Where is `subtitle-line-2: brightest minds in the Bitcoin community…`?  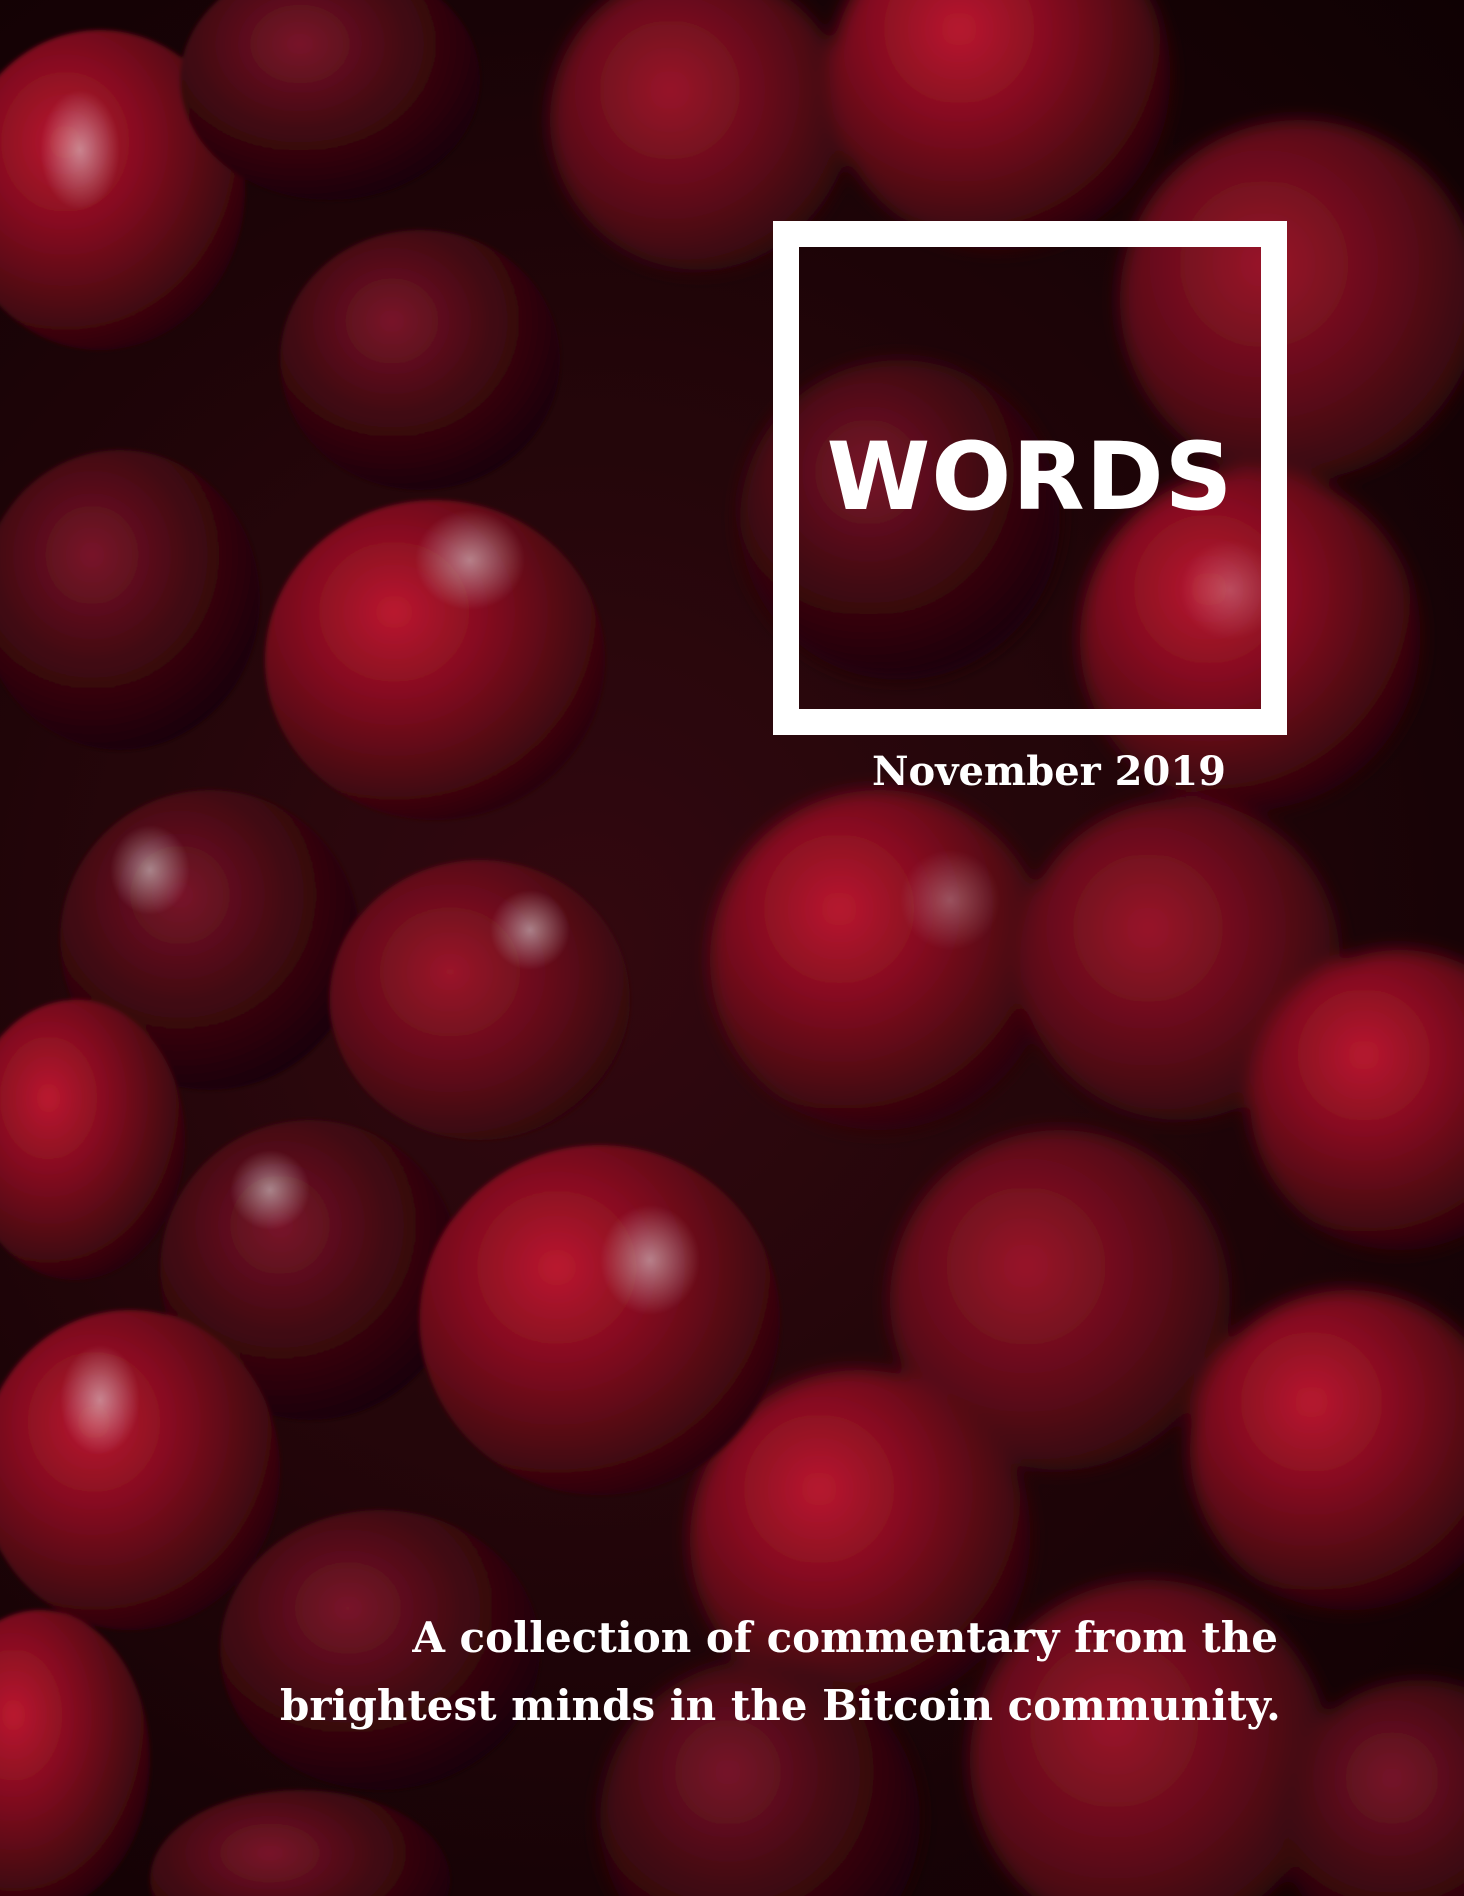 subtitle-line-2: brightest minds in the Bitcoin community… is located at coordinates (780, 1705).